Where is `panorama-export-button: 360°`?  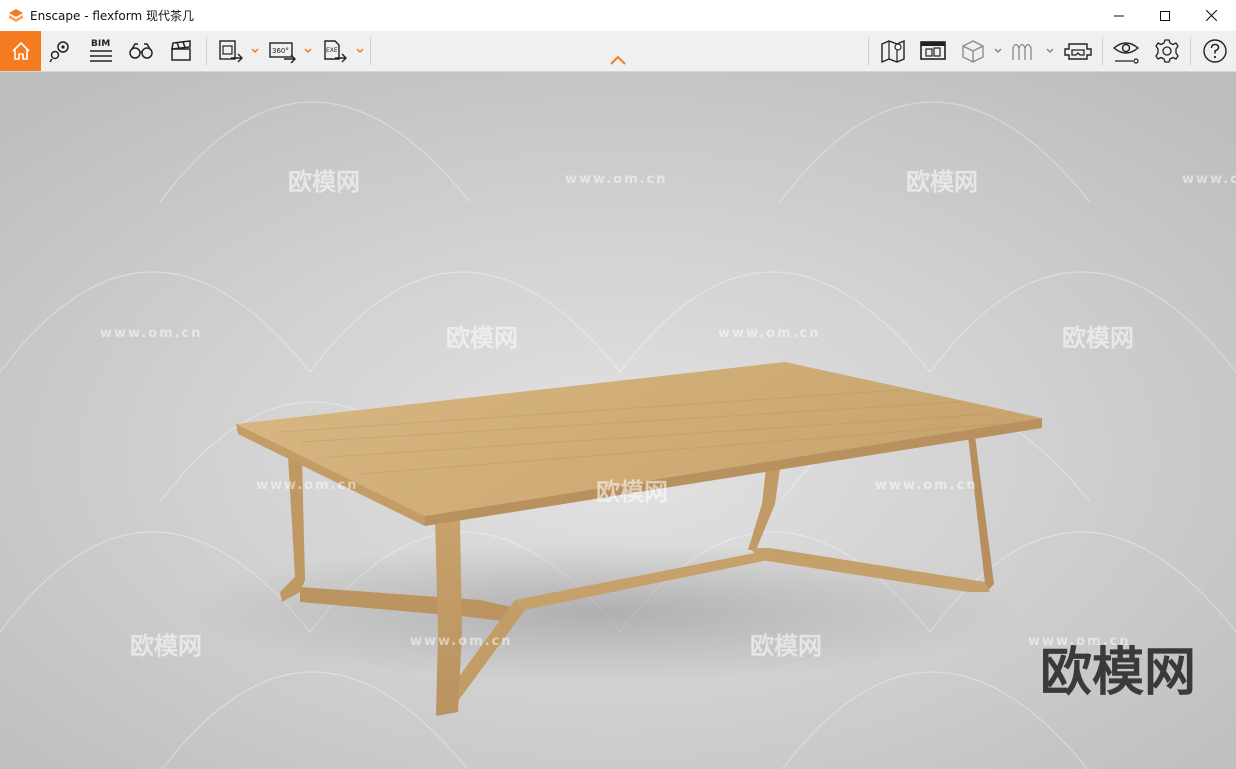
panorama-export-button: 360° is located at coordinates (283, 51).